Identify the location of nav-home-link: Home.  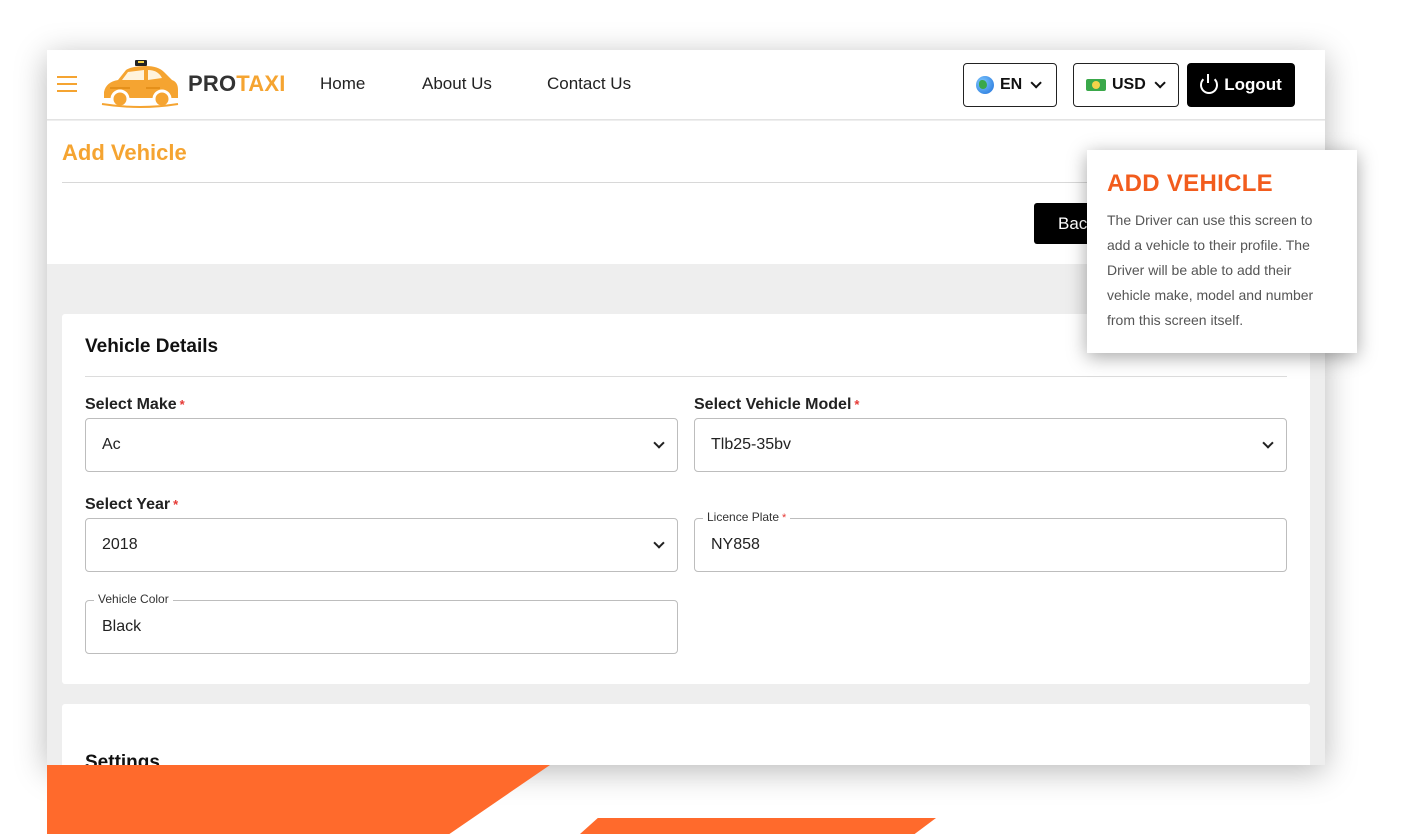
(342, 84).